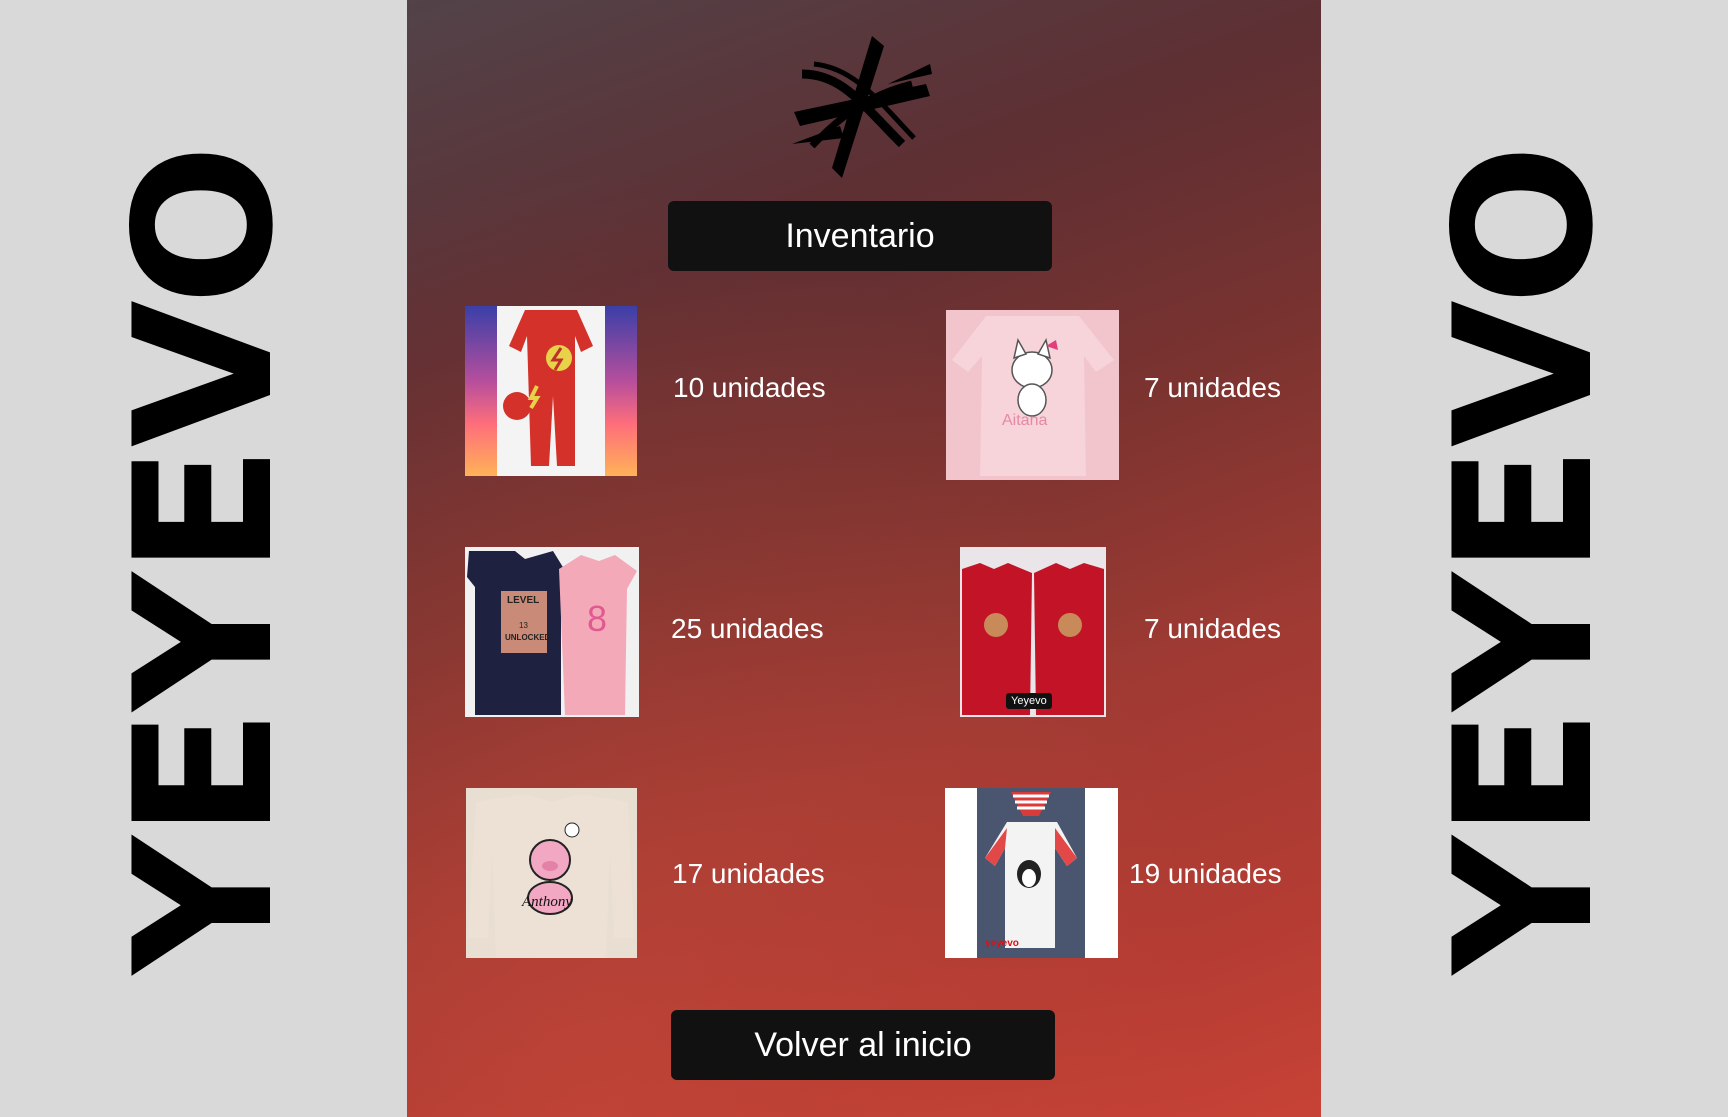 Image resolution: width=1728 pixels, height=1117 pixels. I want to click on brand-logo-icon, so click(862, 107).